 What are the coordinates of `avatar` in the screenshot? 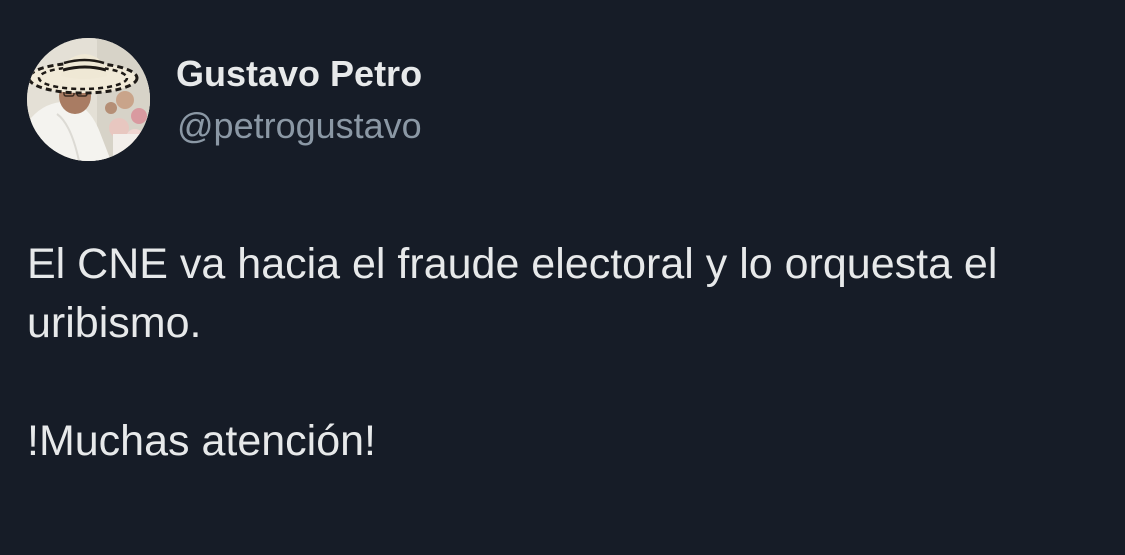 It's located at (88, 99).